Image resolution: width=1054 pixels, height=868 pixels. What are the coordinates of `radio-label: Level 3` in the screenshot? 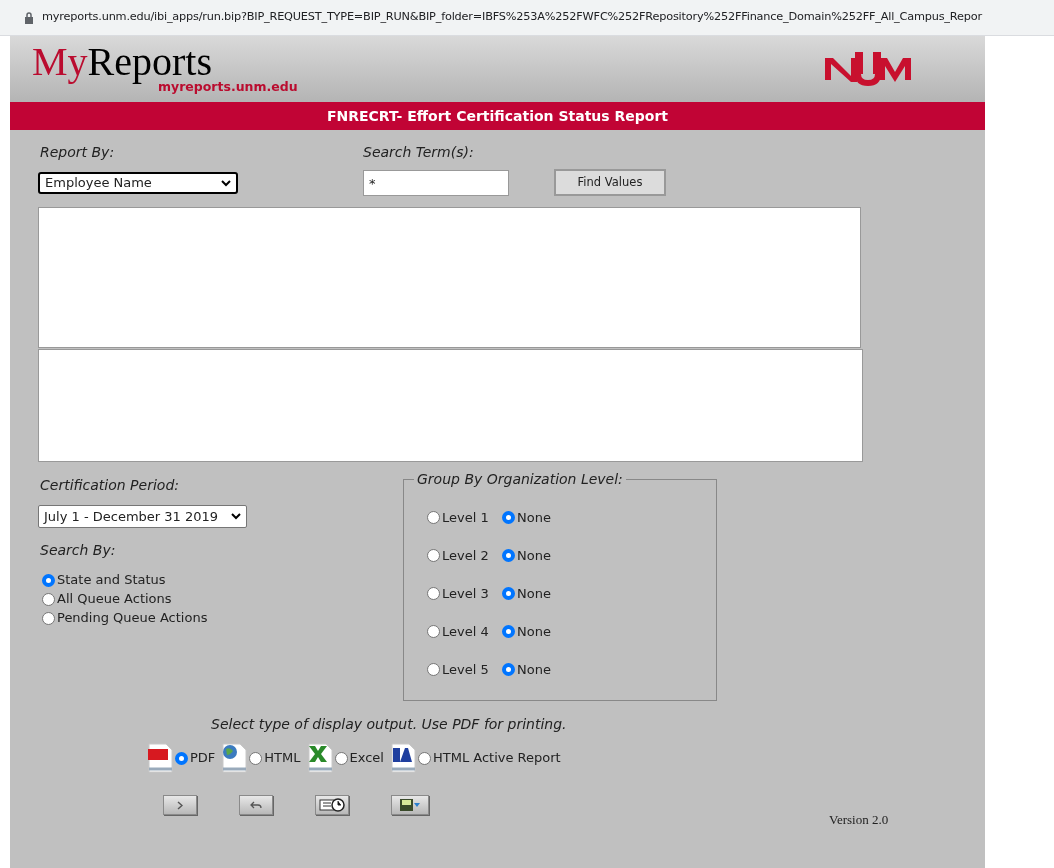 It's located at (466, 593).